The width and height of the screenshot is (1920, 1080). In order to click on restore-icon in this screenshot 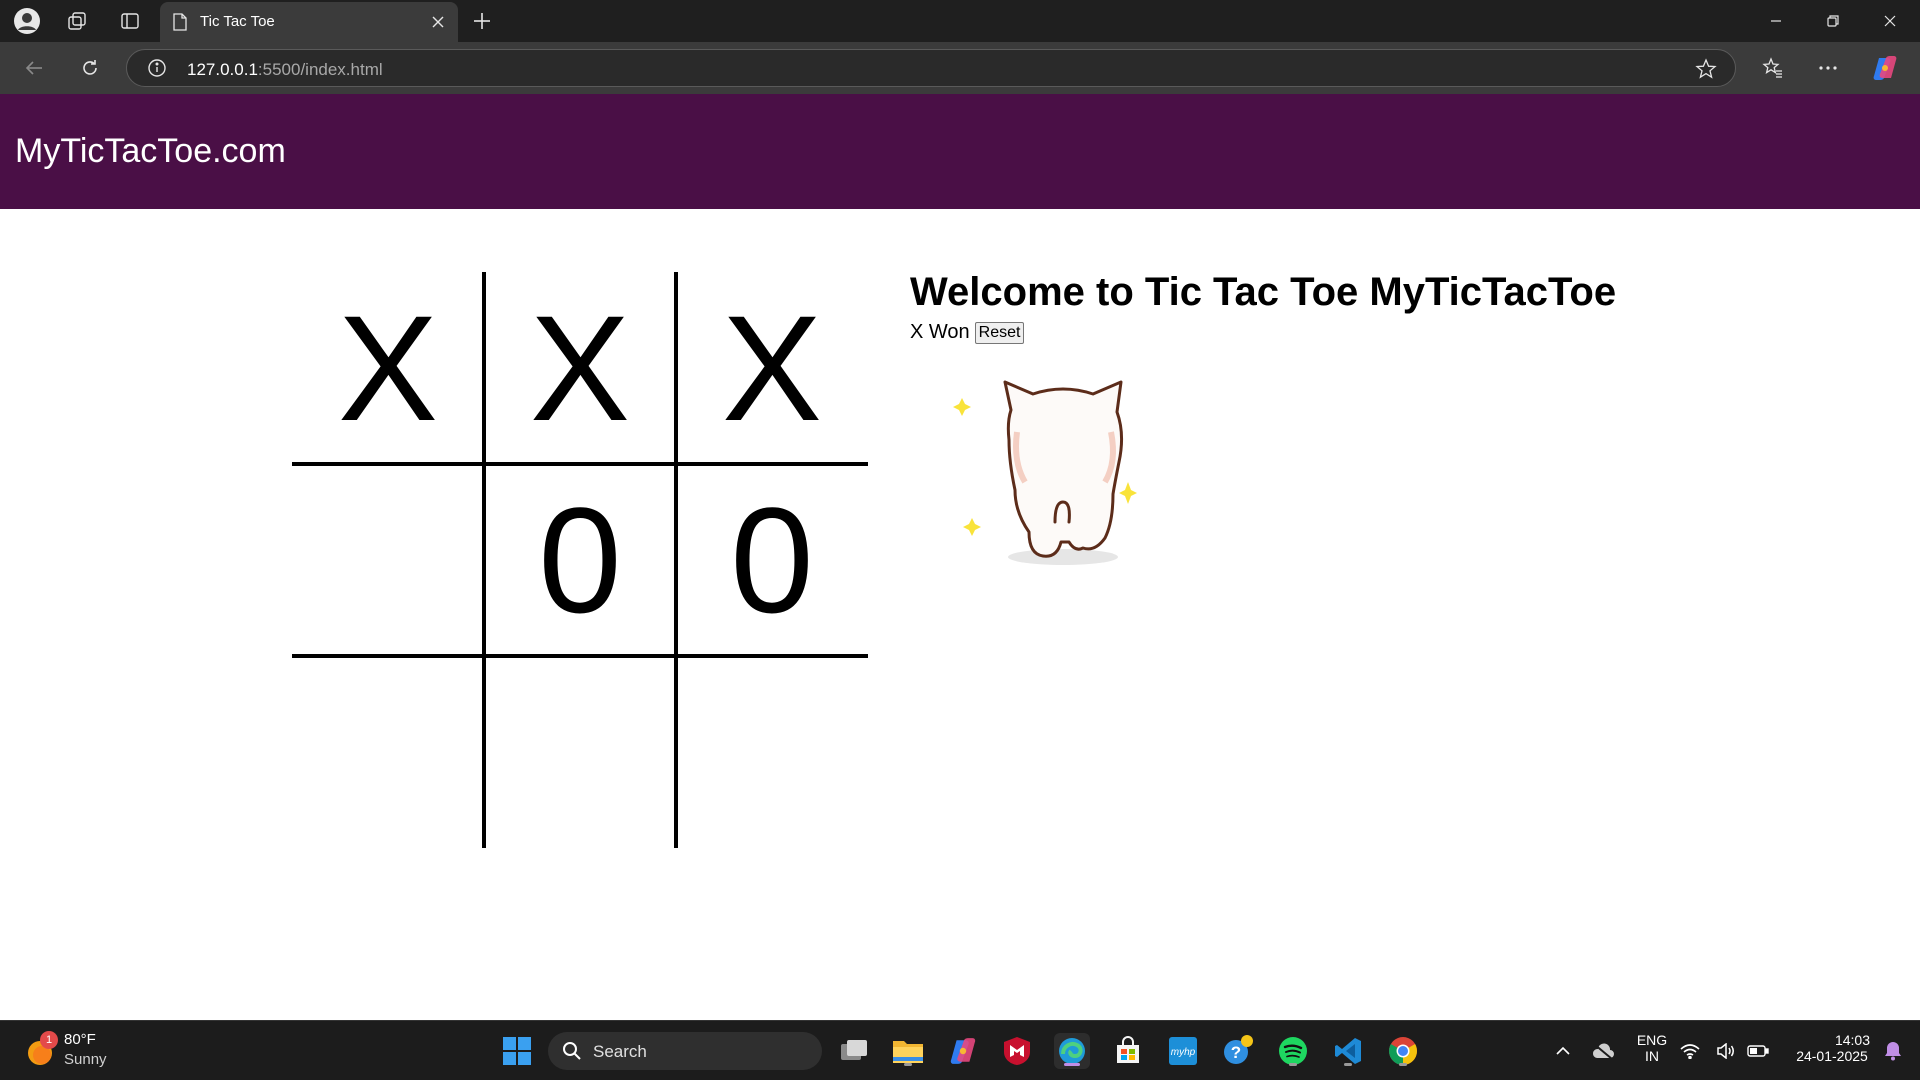, I will do `click(1833, 21)`.